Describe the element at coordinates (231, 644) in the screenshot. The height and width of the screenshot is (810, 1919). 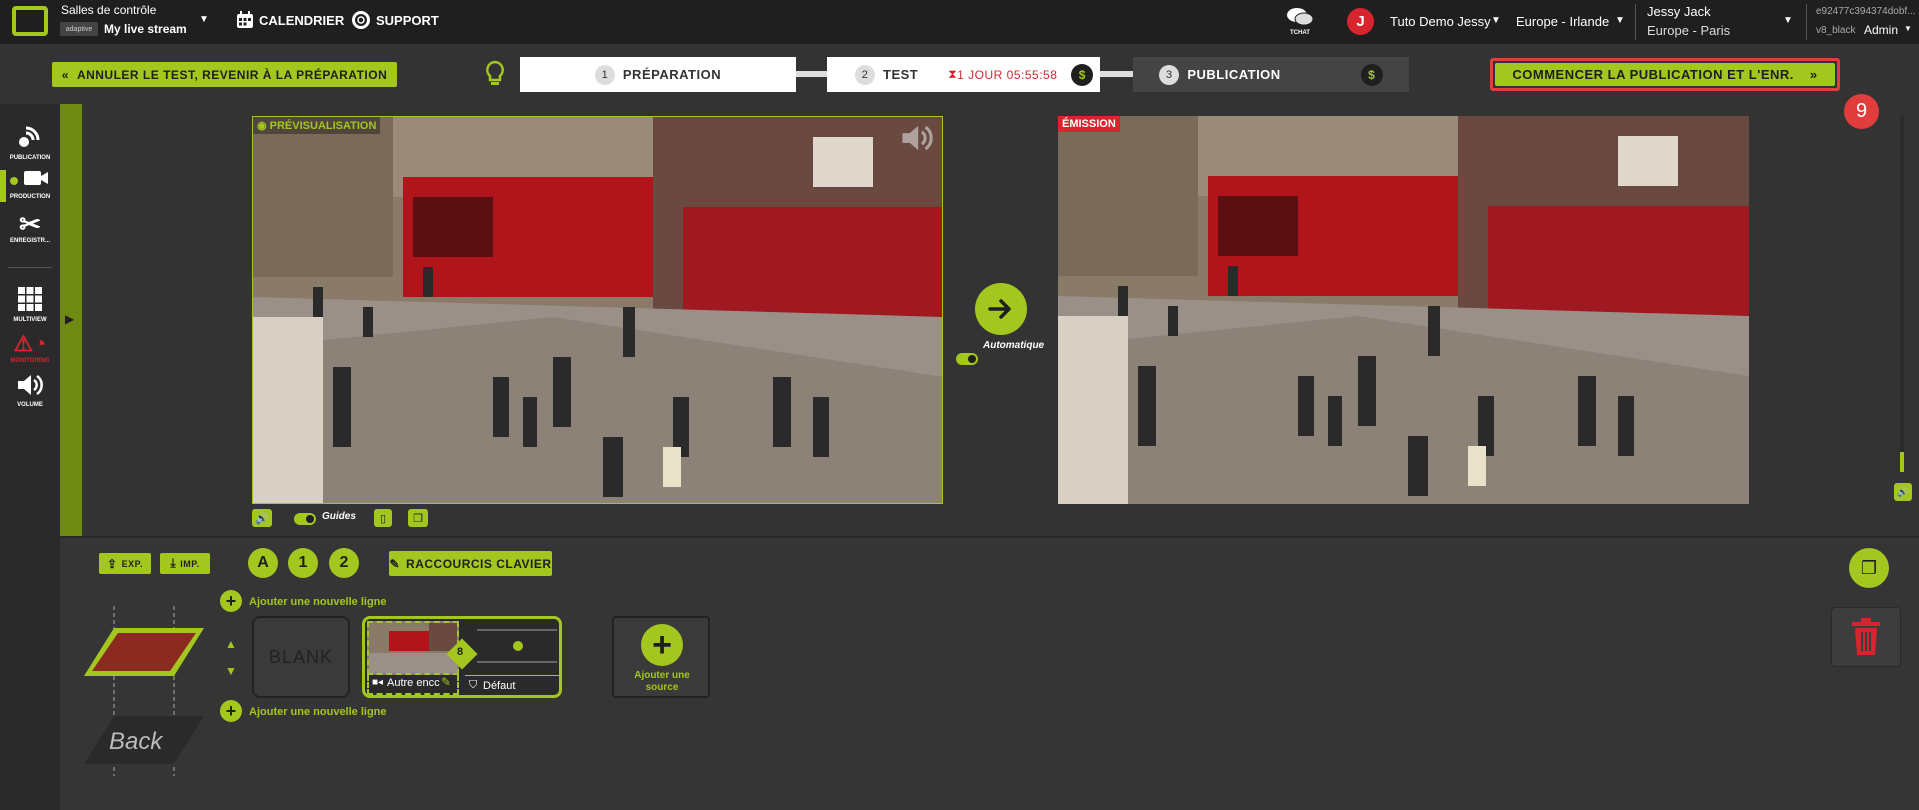
I see `move-up-icon: ▲` at that location.